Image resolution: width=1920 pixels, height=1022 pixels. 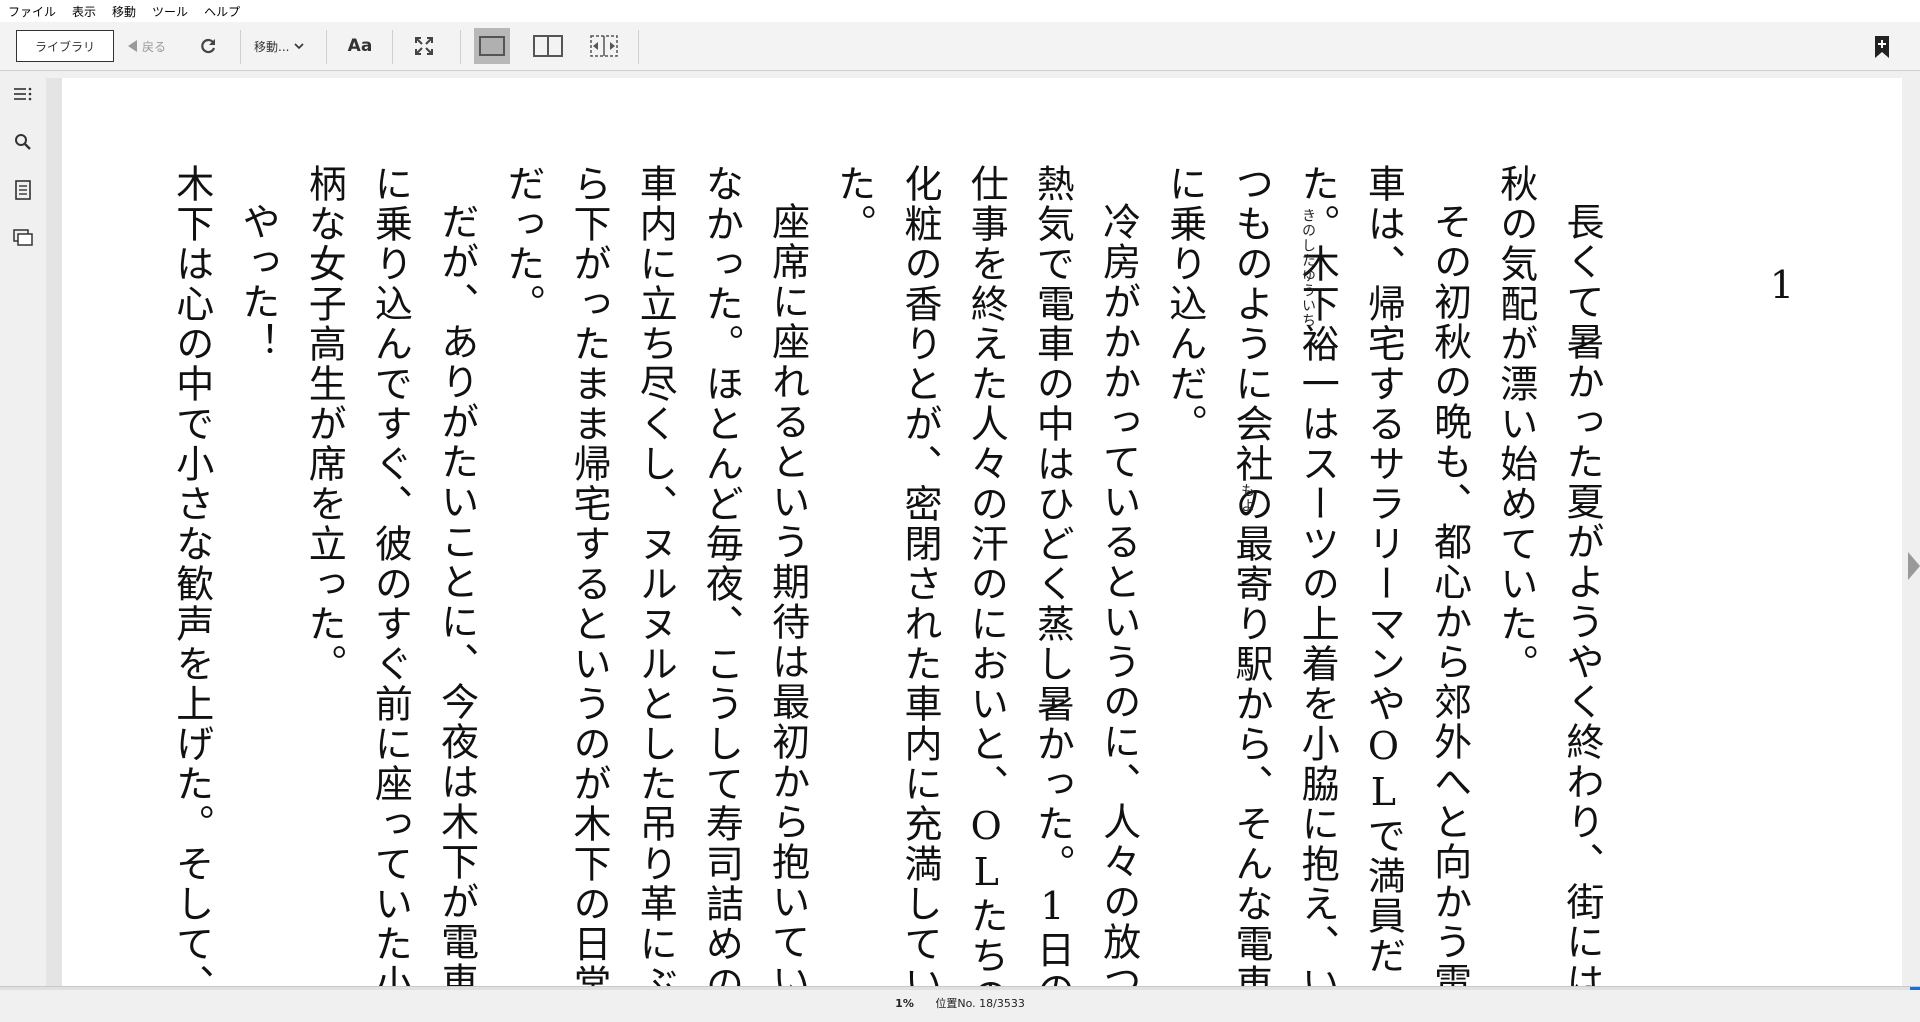 I want to click on page-gutter, so click(x=54, y=532).